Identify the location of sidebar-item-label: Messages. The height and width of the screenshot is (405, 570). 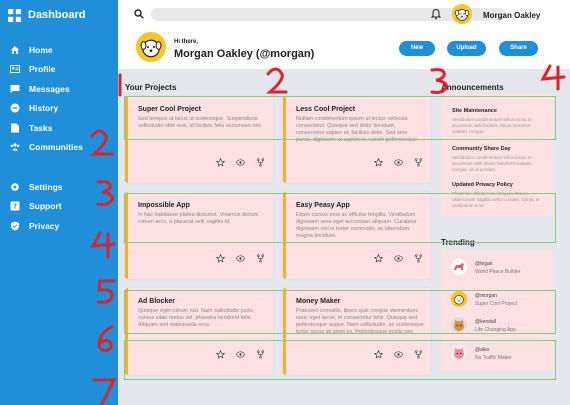
(49, 88).